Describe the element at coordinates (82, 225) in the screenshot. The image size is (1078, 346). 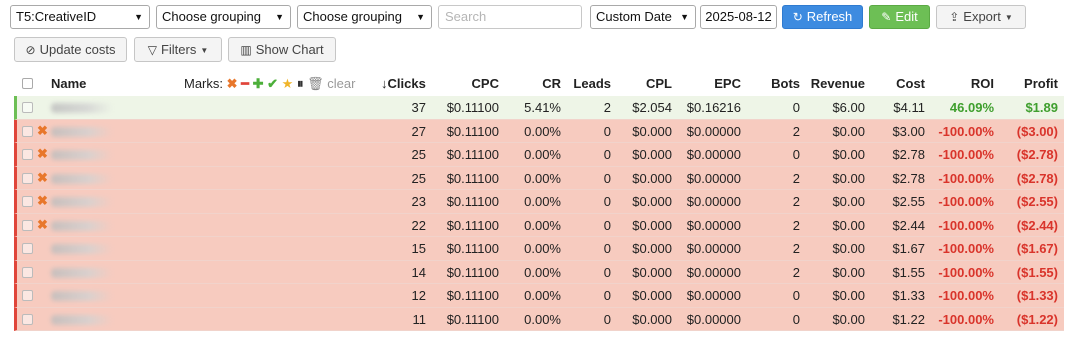
I see `creative-name-redacted` at that location.